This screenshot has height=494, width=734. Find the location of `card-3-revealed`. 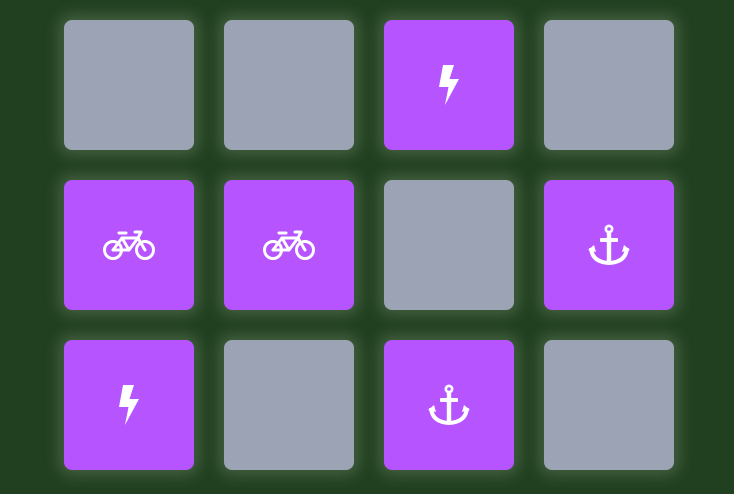

card-3-revealed is located at coordinates (449, 85).